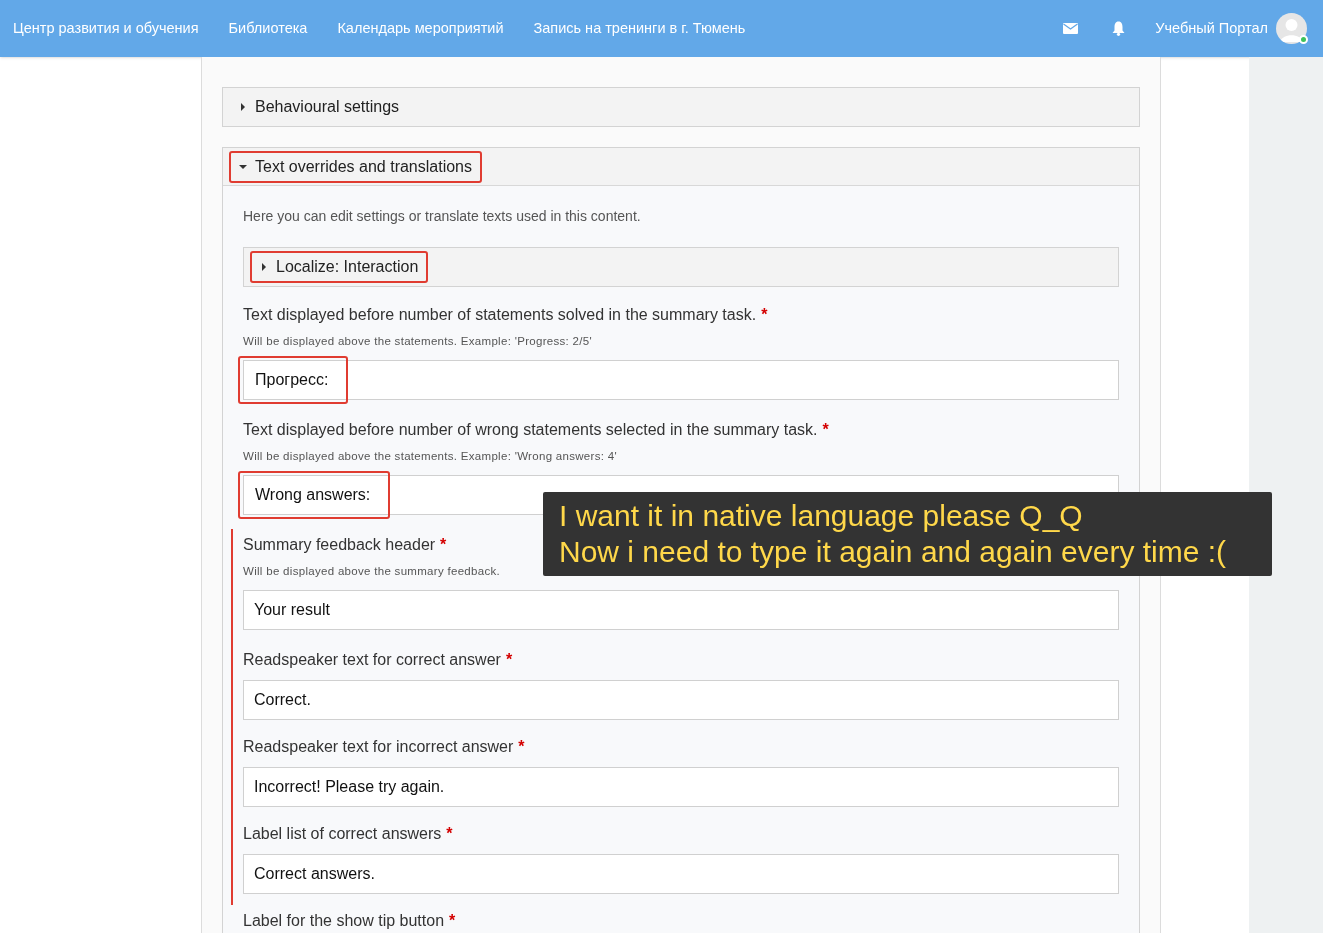 Image resolution: width=1323 pixels, height=933 pixels. Describe the element at coordinates (530, 430) in the screenshot. I see `field-label: Text displayed before number of wrong statements selected in the summary task.` at that location.